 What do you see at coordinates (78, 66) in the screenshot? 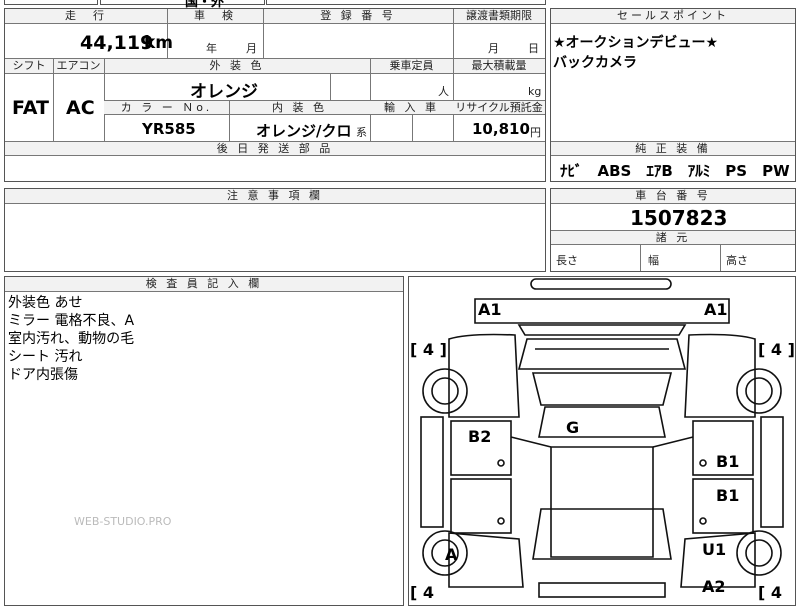
I see `aircon-header: エアコン` at bounding box center [78, 66].